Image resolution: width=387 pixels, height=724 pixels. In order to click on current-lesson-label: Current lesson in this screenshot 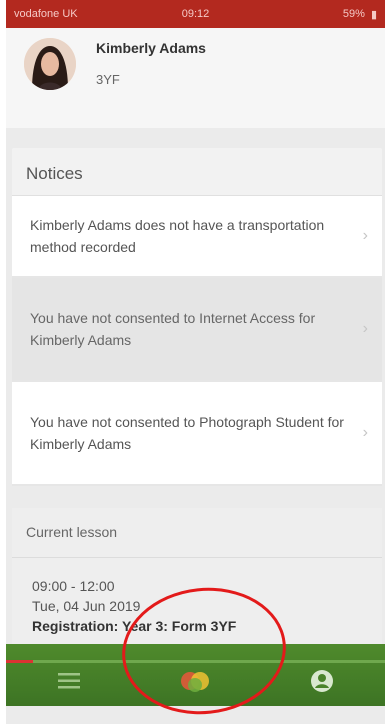, I will do `click(197, 533)`.